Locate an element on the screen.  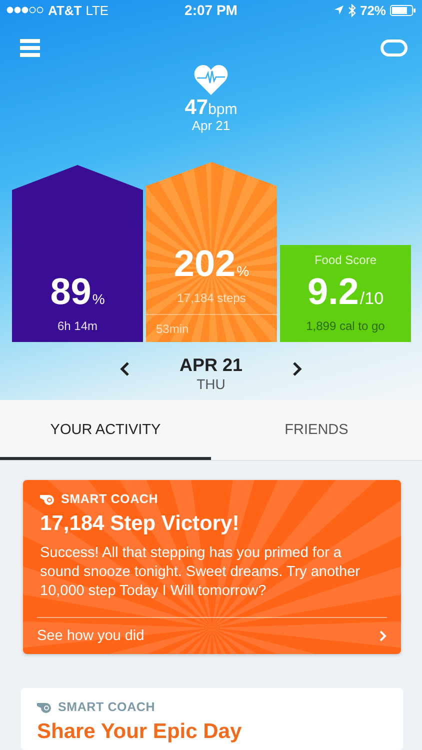
heart-rate-icon is located at coordinates (211, 80).